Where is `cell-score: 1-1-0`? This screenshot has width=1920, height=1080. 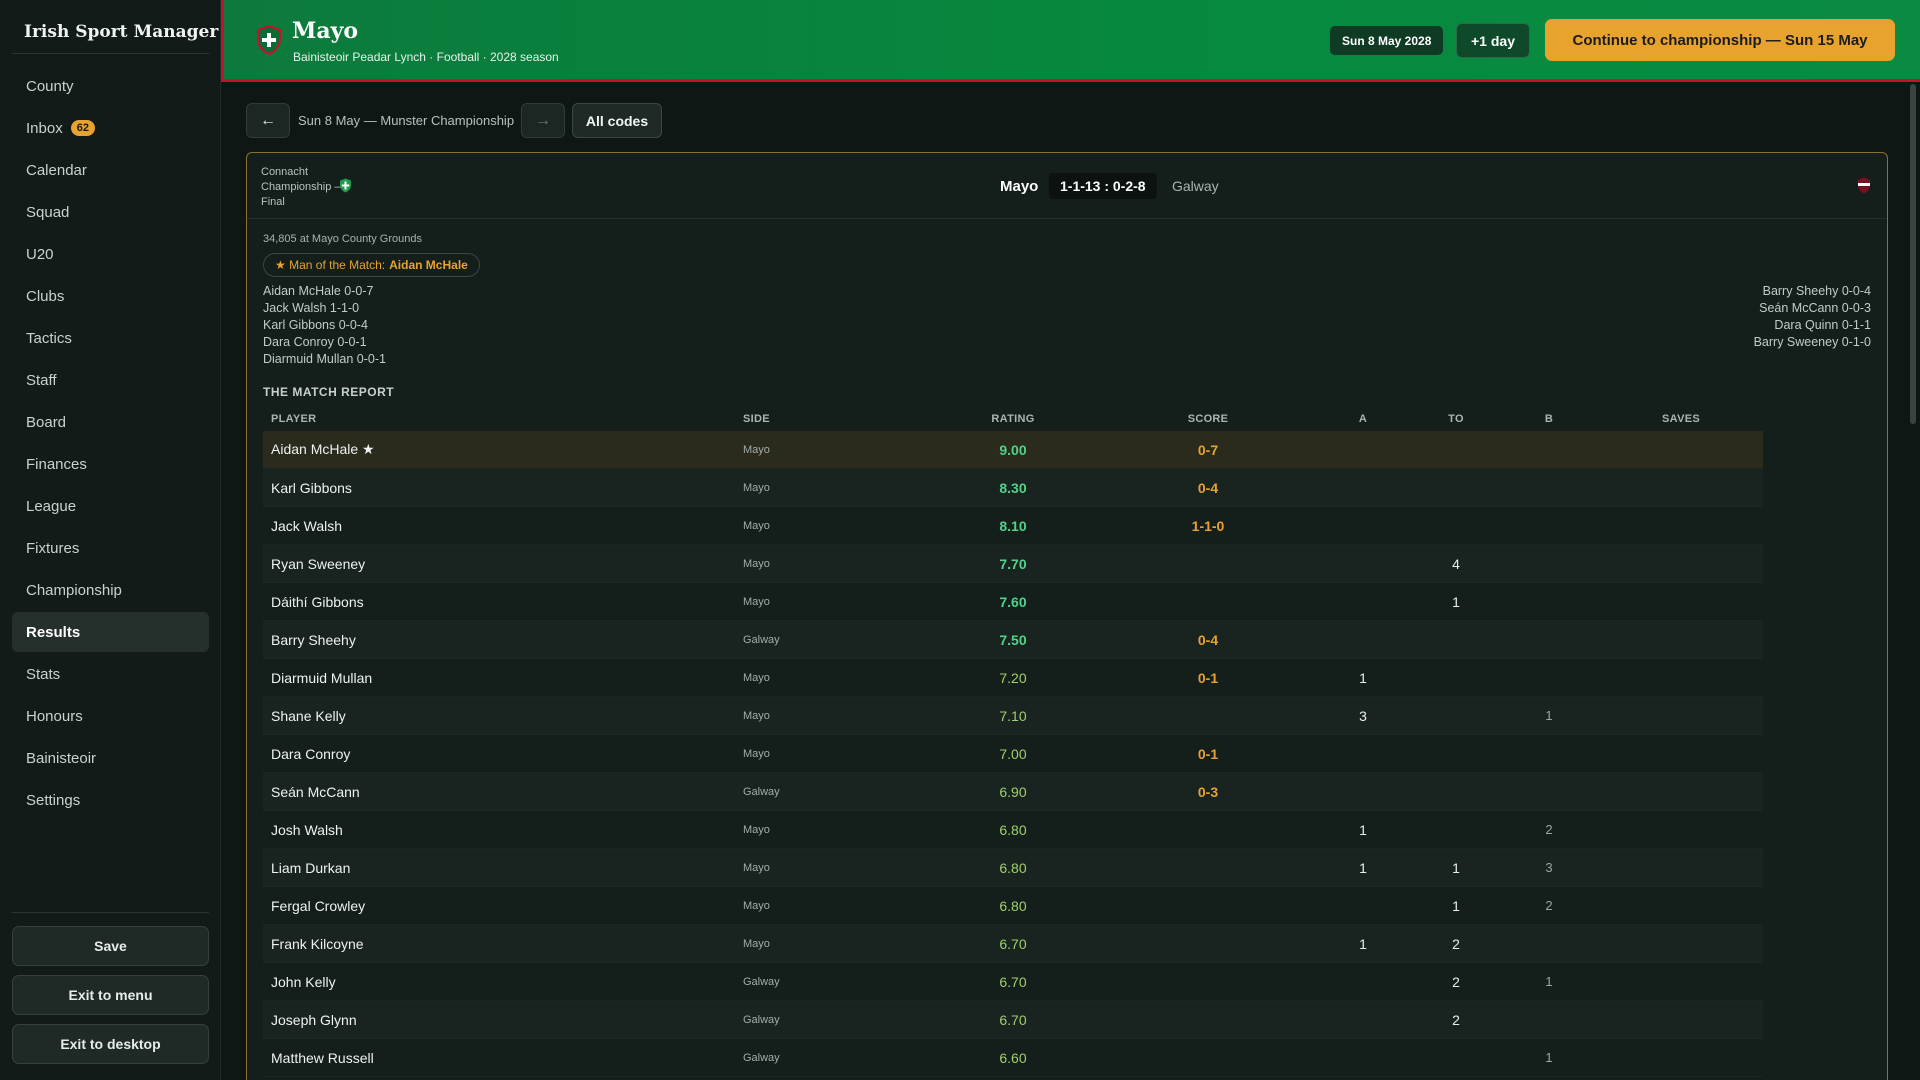
cell-score: 1-1-0 is located at coordinates (1208, 525).